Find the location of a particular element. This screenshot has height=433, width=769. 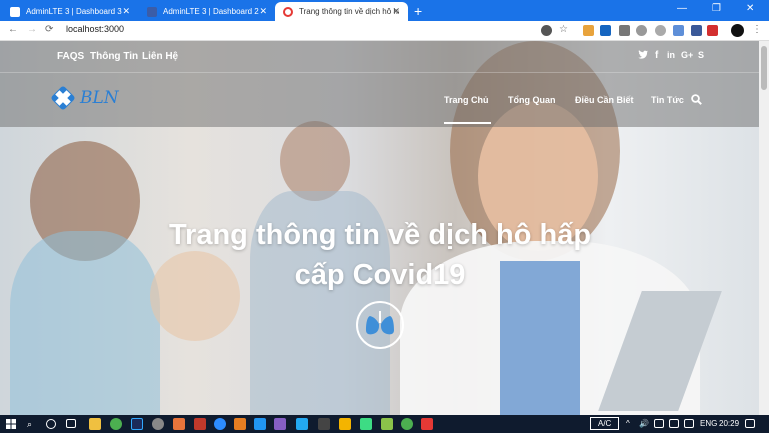

tab-title: AdminLTE 3 | Dashboard 3 is located at coordinates (74, 11).